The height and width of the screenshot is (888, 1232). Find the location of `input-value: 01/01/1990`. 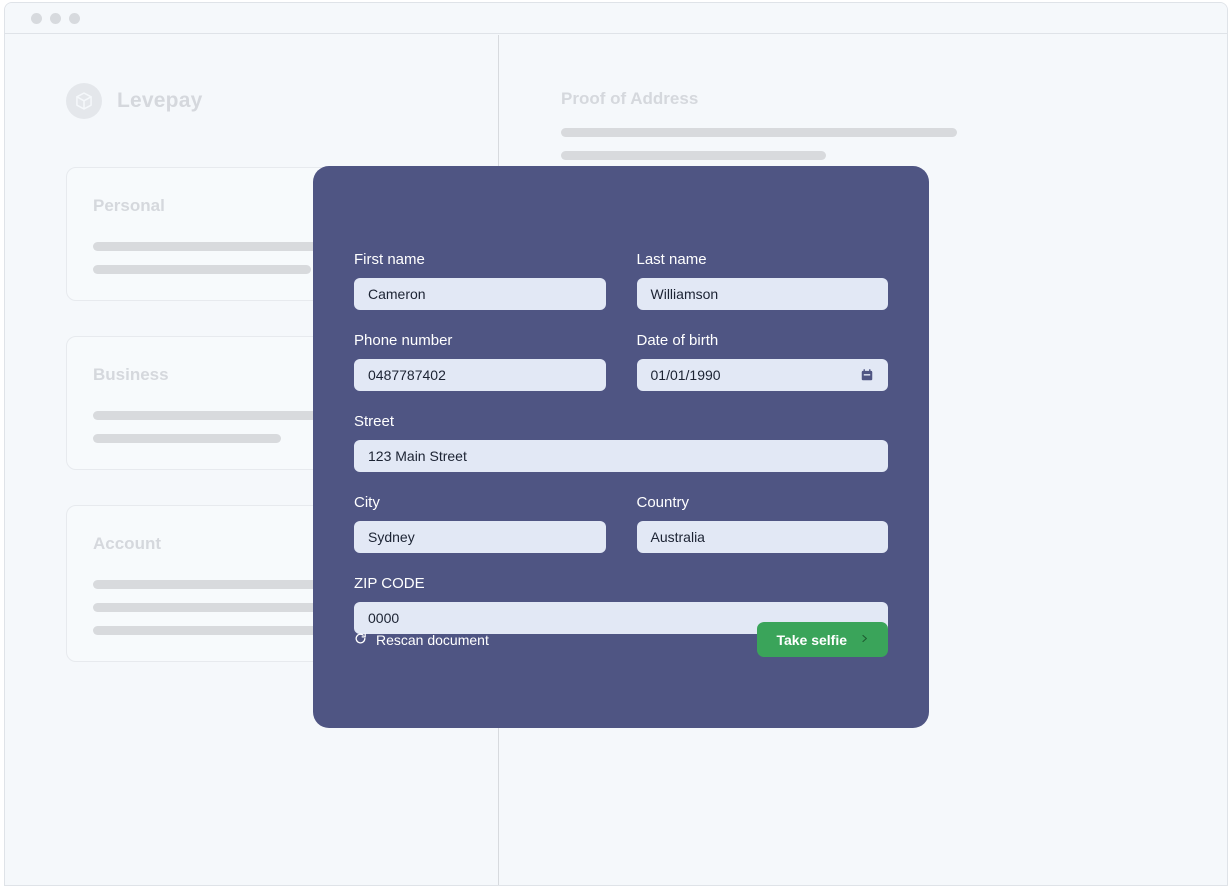

input-value: 01/01/1990 is located at coordinates (685, 375).